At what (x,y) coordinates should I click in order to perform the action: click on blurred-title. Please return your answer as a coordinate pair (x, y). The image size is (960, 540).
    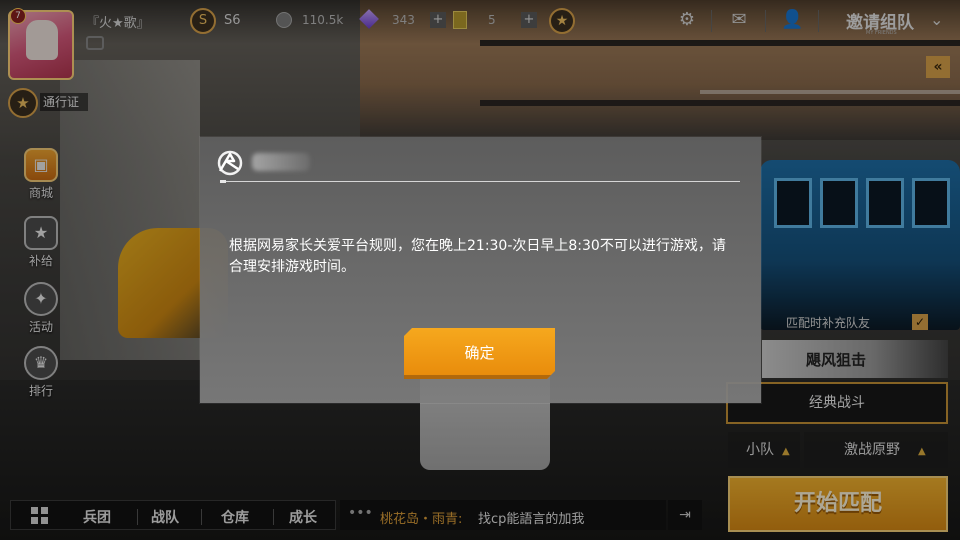
    Looking at the image, I should click on (281, 162).